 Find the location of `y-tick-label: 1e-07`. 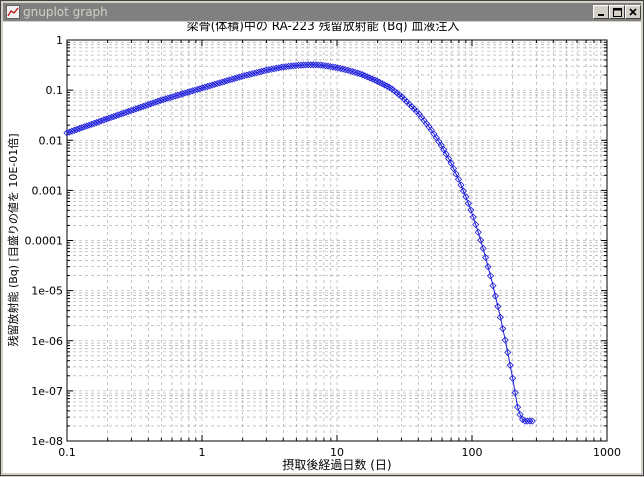

y-tick-label: 1e-07 is located at coordinates (47, 391).